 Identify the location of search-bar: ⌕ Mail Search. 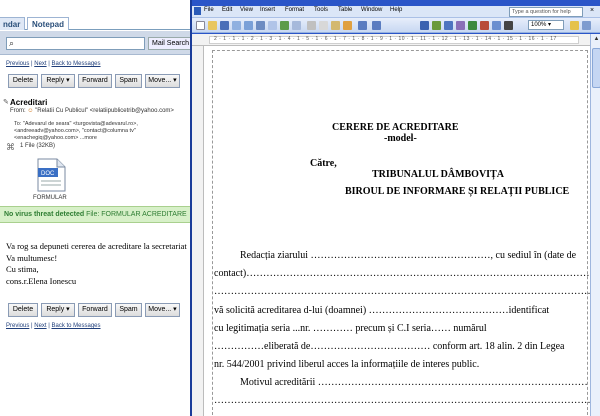
(95, 43).